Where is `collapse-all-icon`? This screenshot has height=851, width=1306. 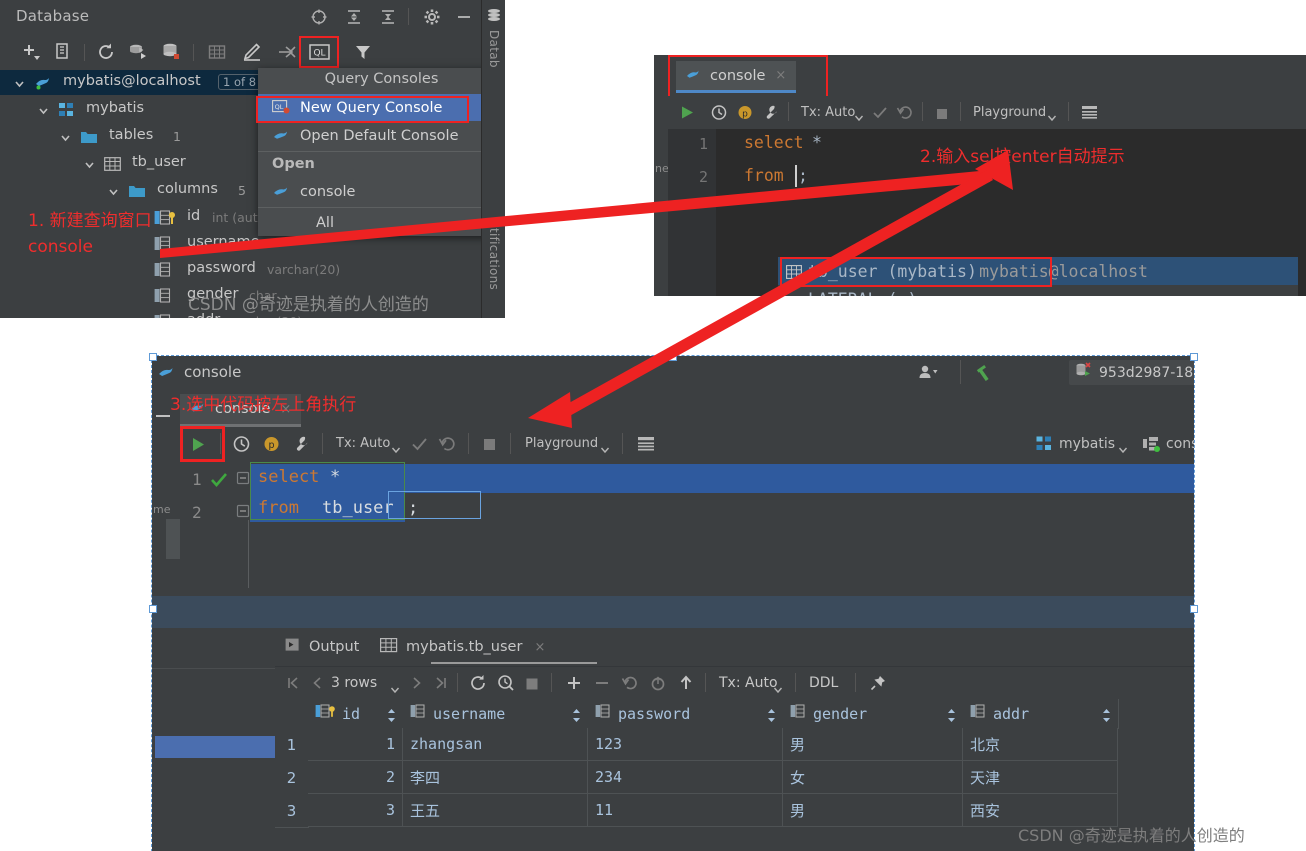
collapse-all-icon is located at coordinates (388, 17).